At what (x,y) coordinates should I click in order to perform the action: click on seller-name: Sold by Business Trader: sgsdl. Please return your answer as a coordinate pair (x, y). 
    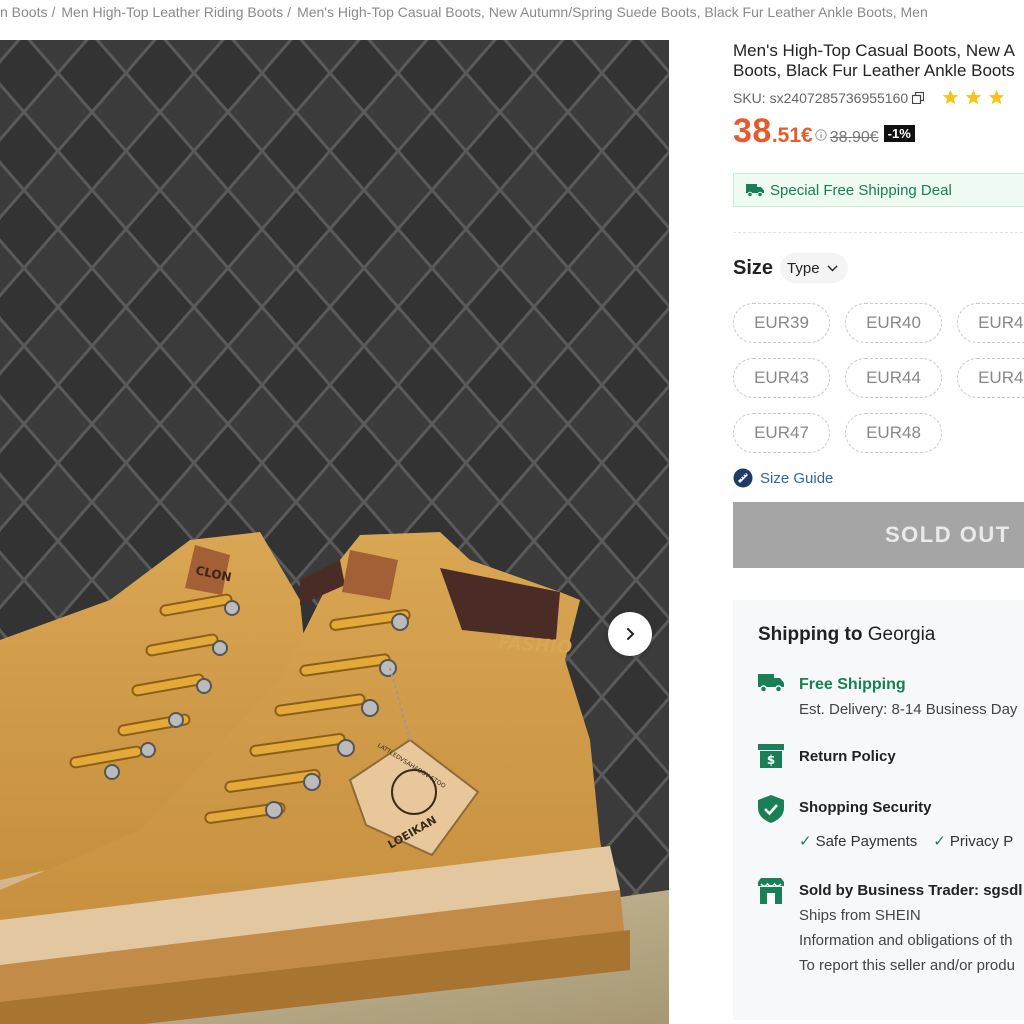
    Looking at the image, I should click on (910, 890).